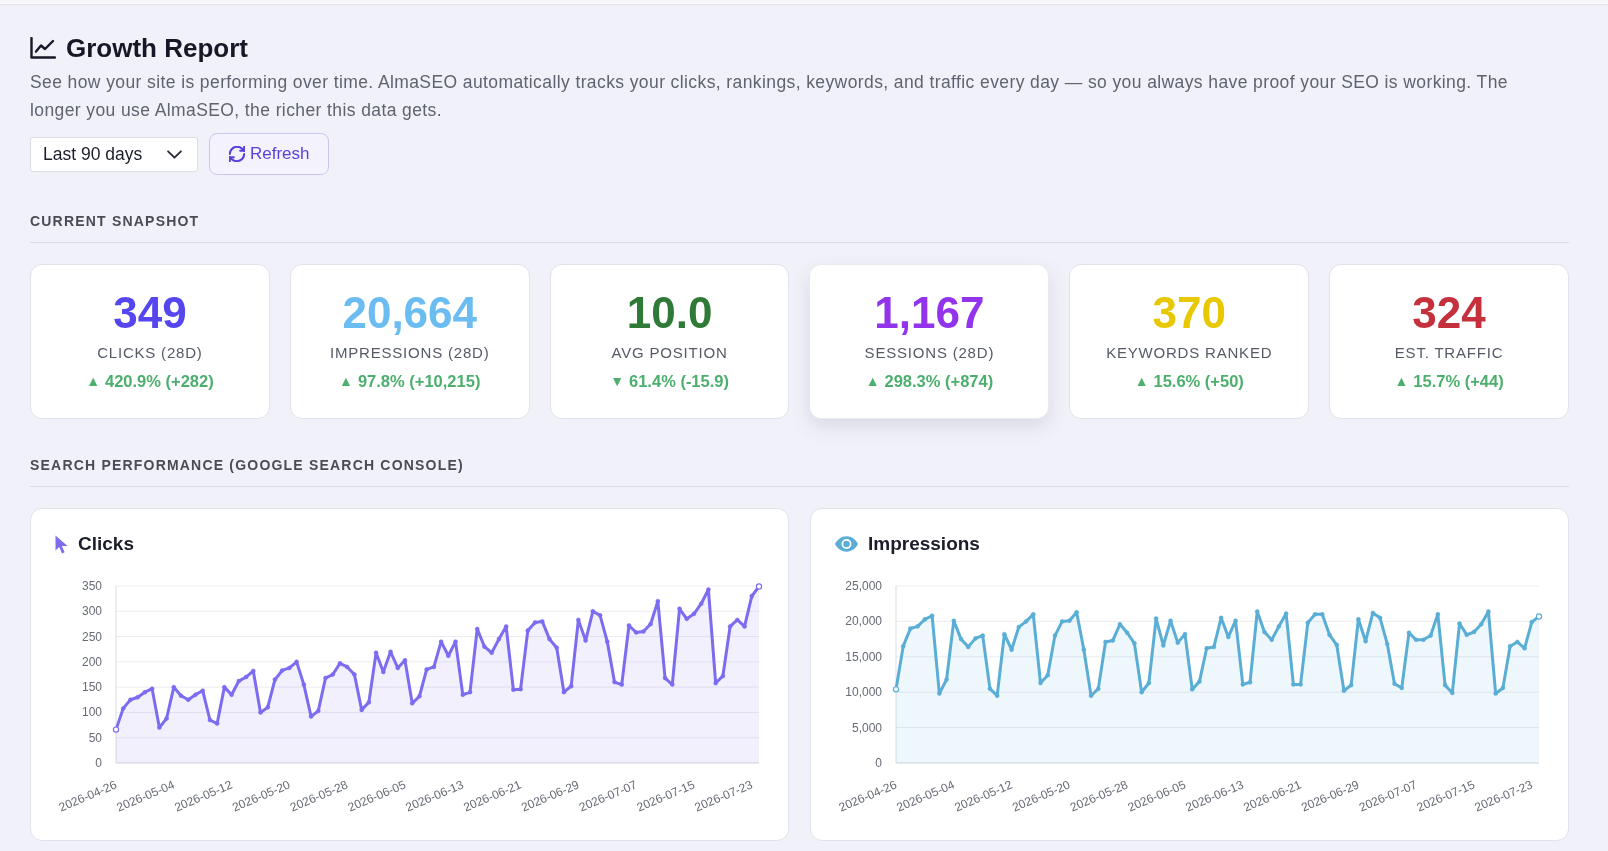 This screenshot has height=851, width=1608. I want to click on stat-label: SESSIONS (28D), so click(929, 353).